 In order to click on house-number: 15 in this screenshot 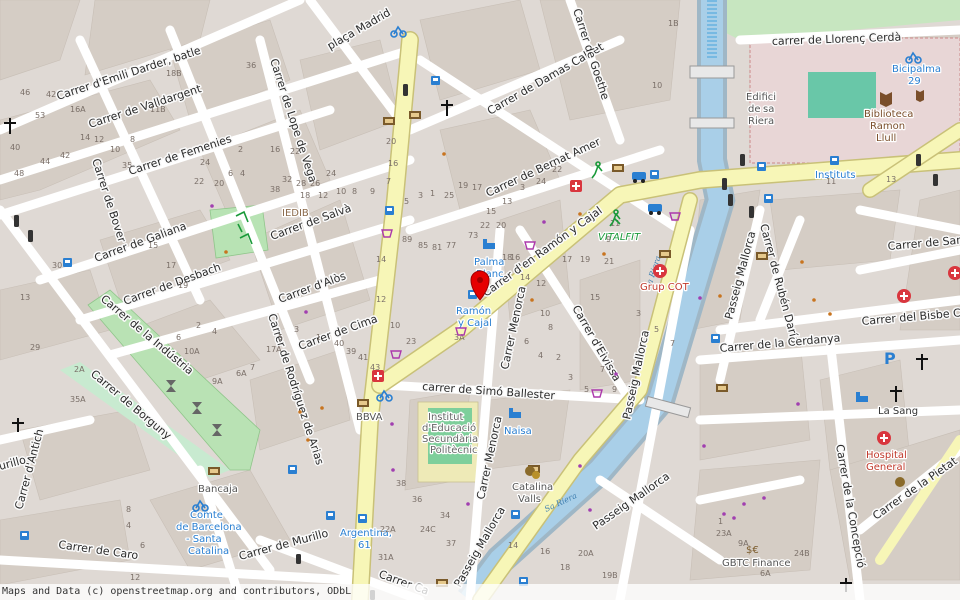, I will do `click(153, 245)`.